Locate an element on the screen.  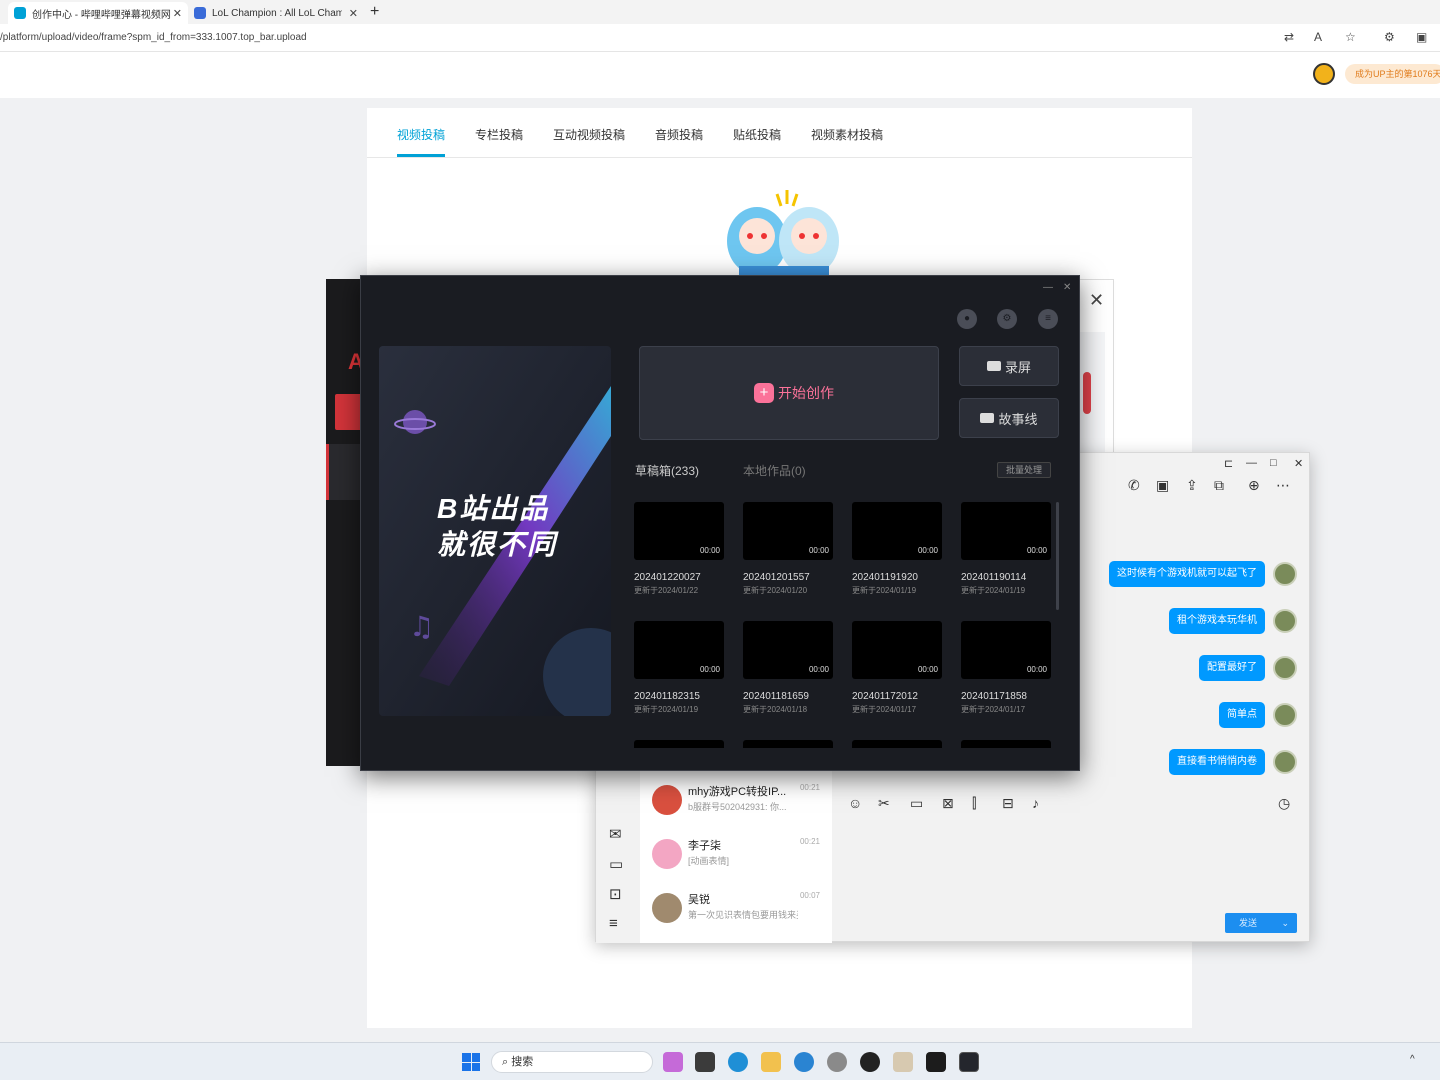
storyline-button: 故事线 is located at coordinates (1009, 418).